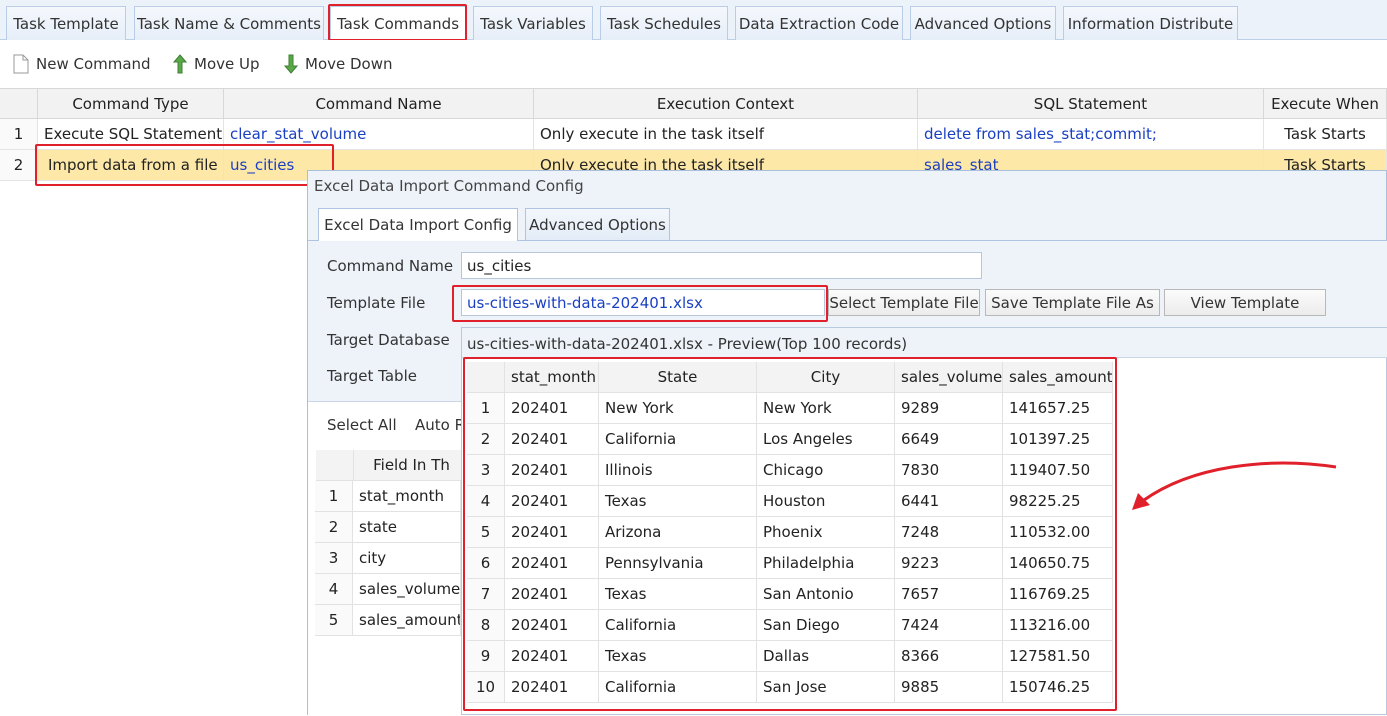 Image resolution: width=1387 pixels, height=716 pixels. What do you see at coordinates (826, 532) in the screenshot?
I see `preview-cell: Phoenix` at bounding box center [826, 532].